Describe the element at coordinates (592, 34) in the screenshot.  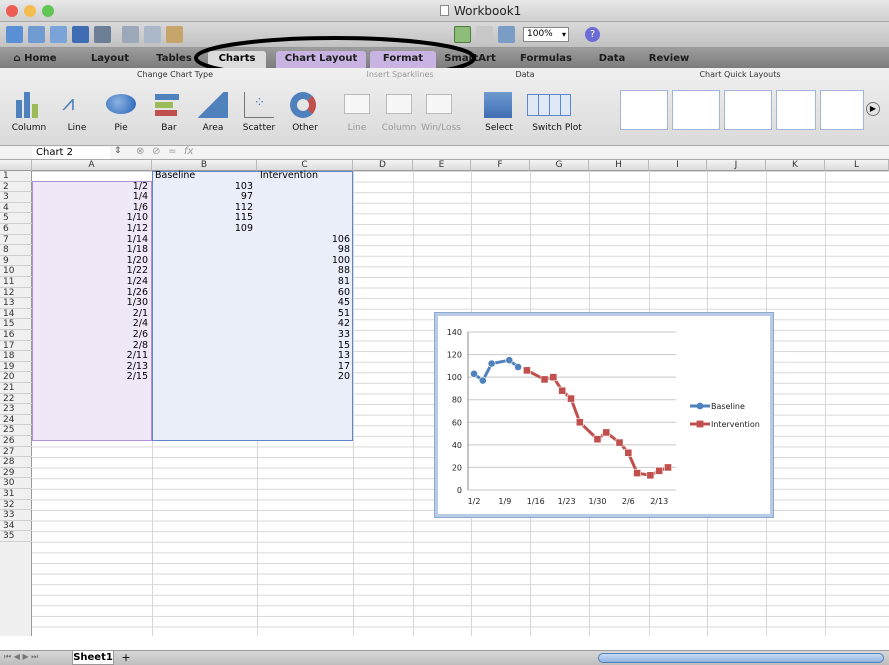
I see `help-icon: ?` at that location.